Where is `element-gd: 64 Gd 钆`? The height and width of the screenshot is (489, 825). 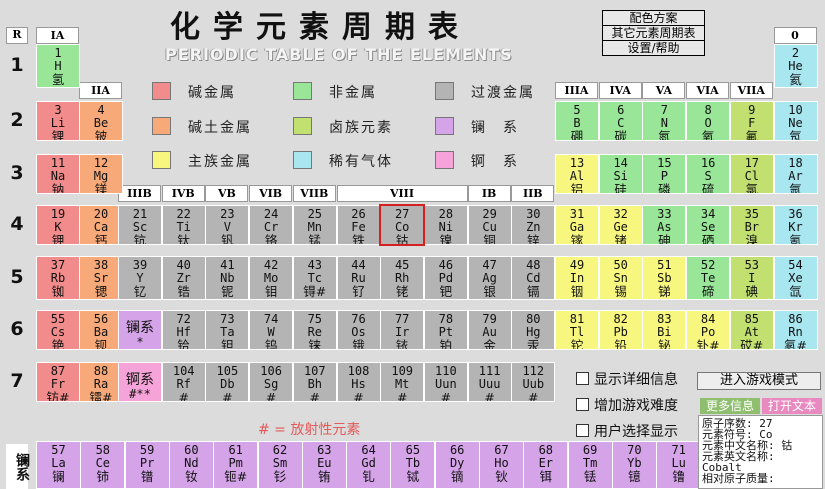
element-gd: 64 Gd 钆 is located at coordinates (369, 465).